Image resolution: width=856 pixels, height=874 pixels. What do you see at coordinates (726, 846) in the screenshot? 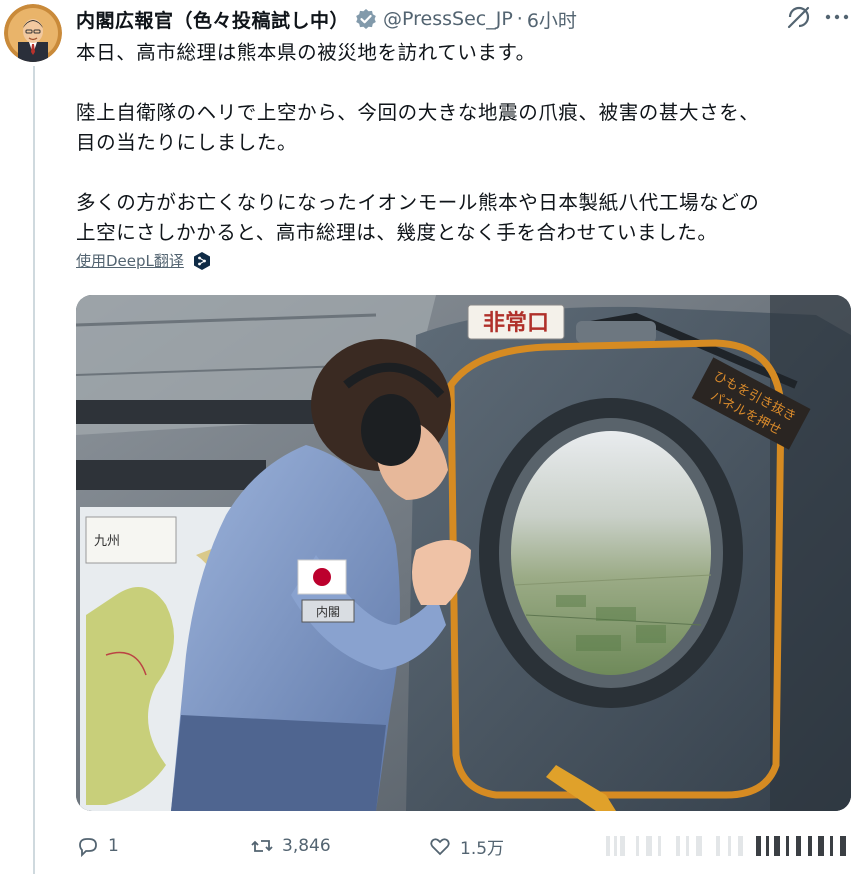
I see `obscured-actions` at bounding box center [726, 846].